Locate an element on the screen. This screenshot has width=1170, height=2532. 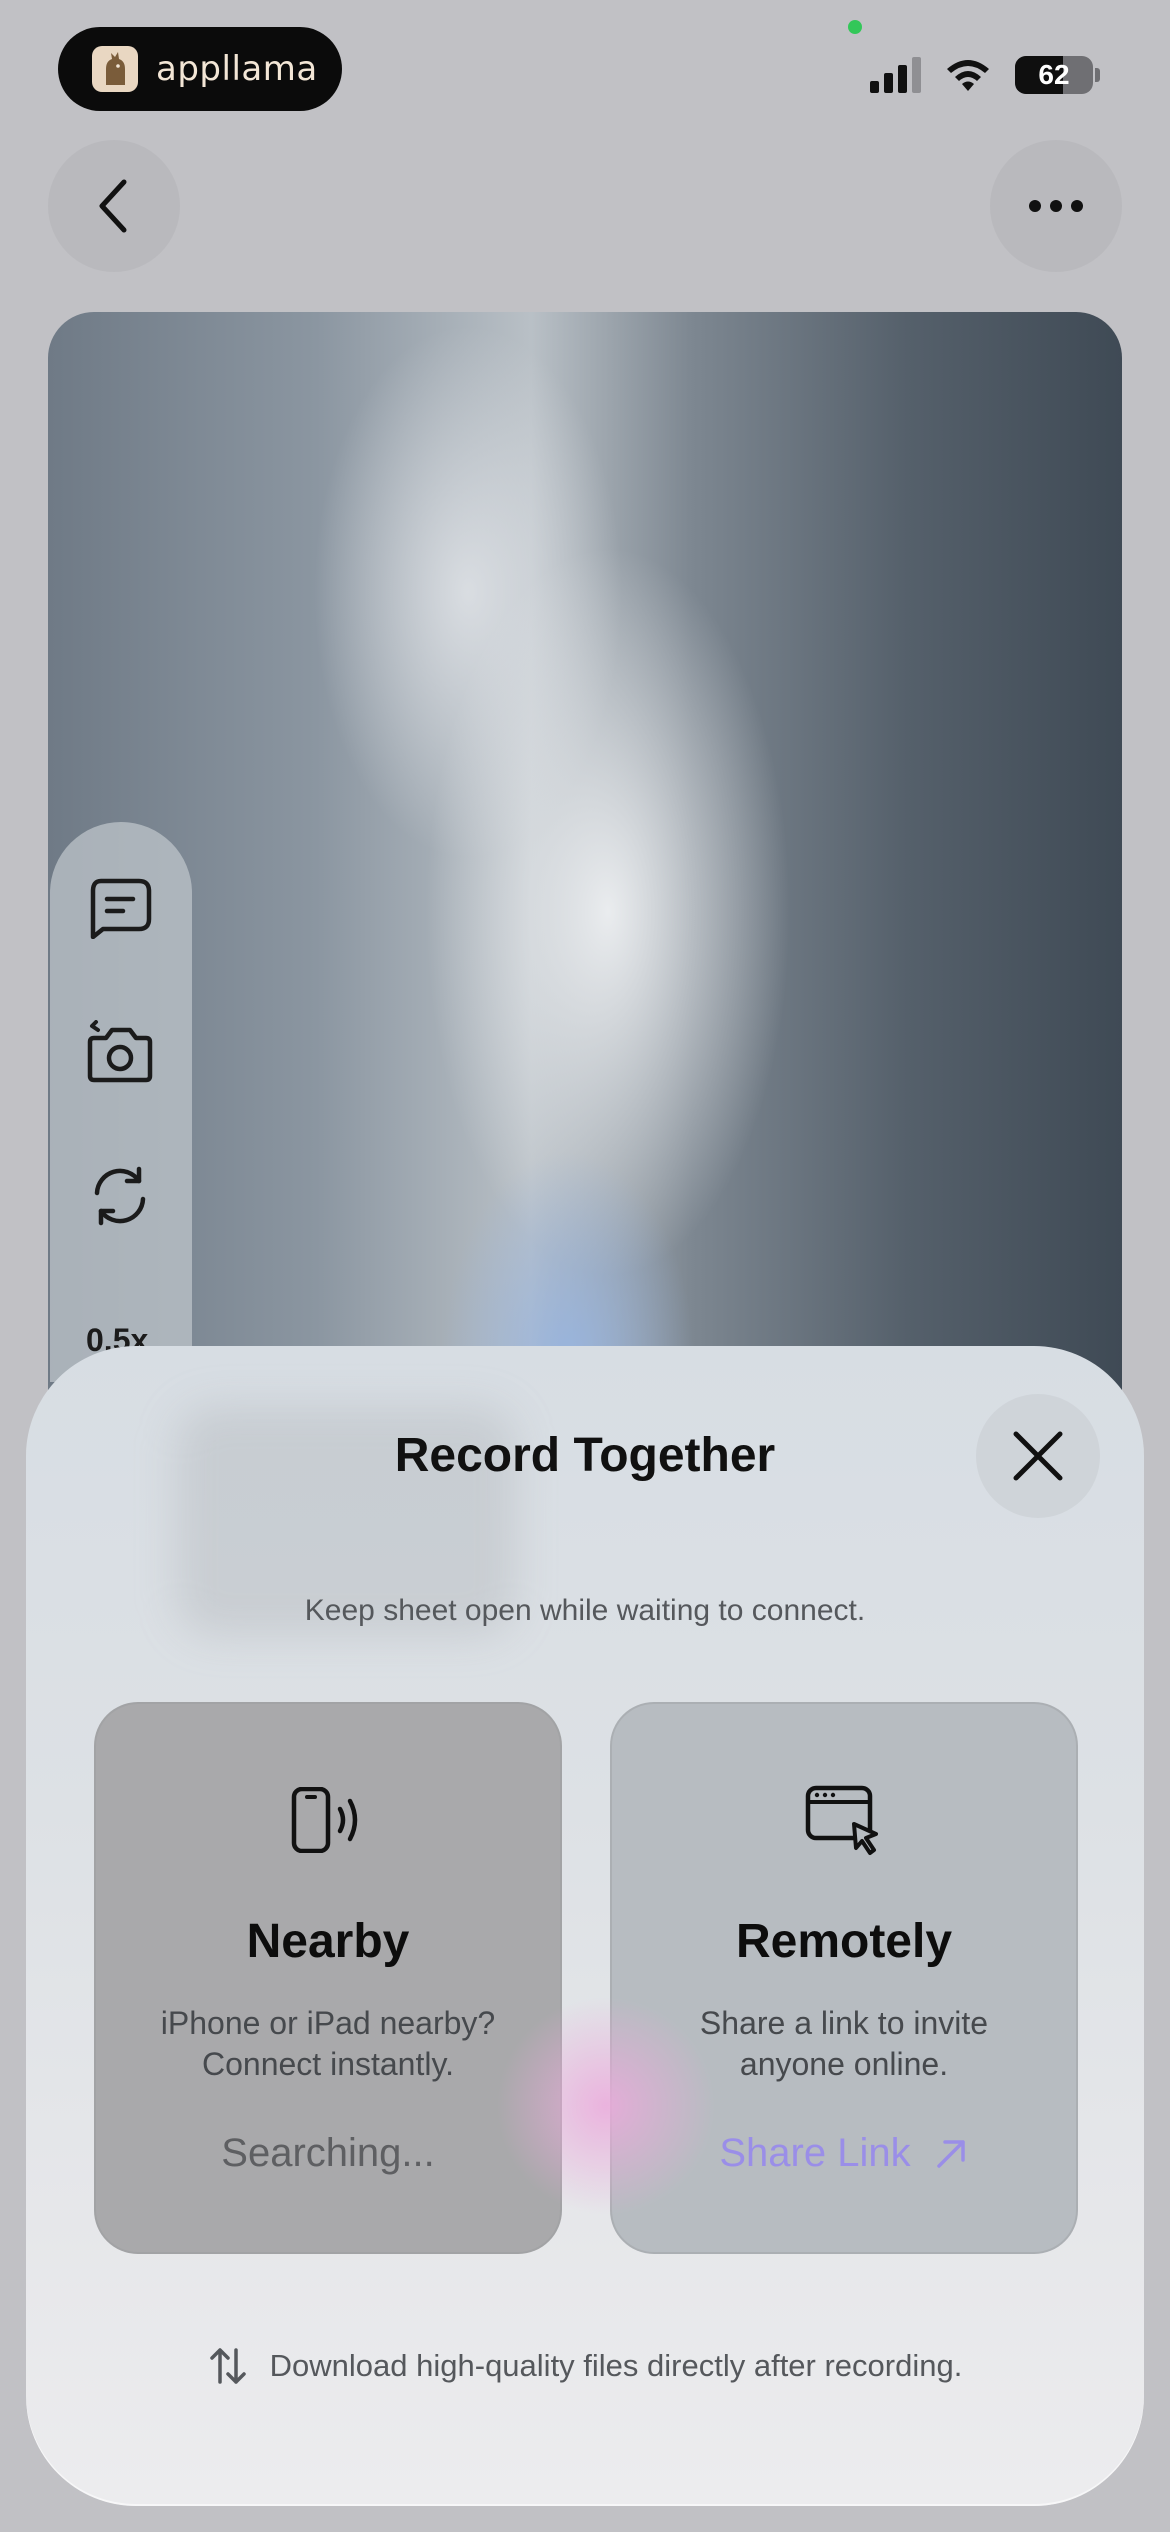
arrow-up-right-icon is located at coordinates (950, 2153).